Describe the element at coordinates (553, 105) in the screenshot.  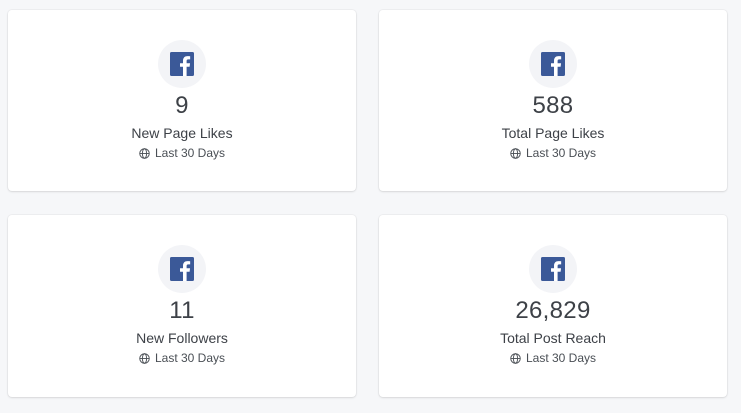
I see `metric-value: 588` at that location.